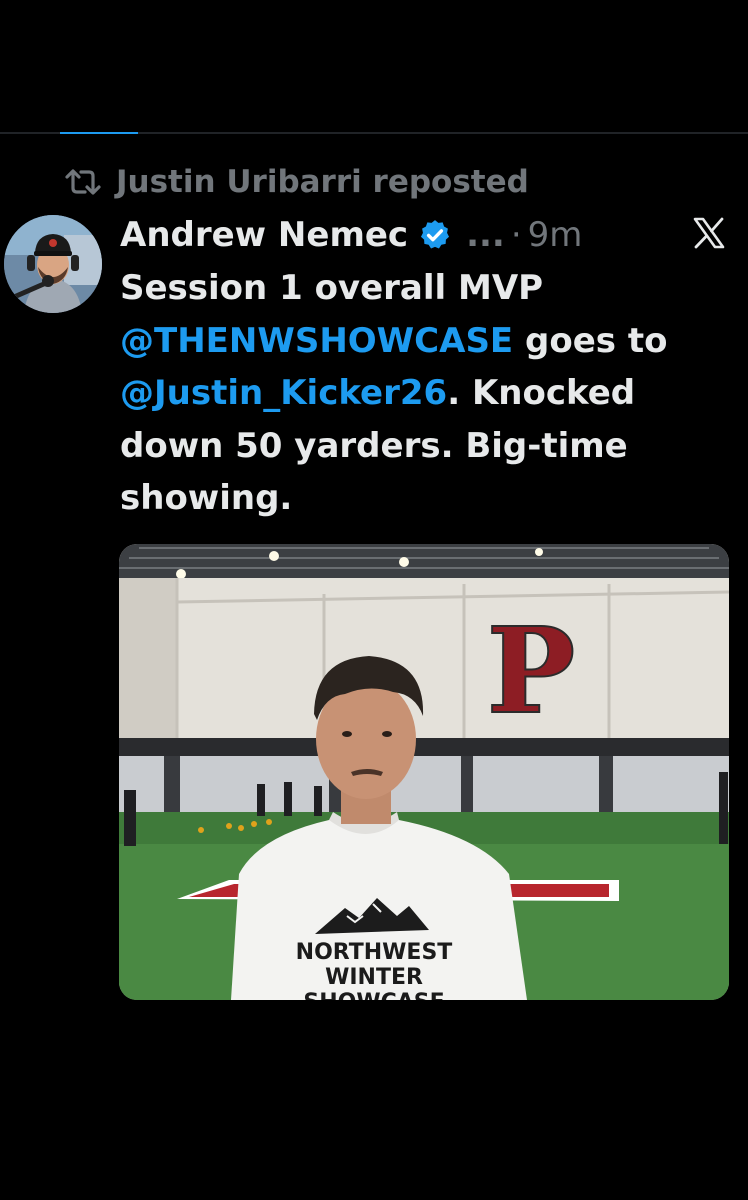  Describe the element at coordinates (332, 288) in the screenshot. I see `post-text-line1: Session 1 overall MVP` at that location.